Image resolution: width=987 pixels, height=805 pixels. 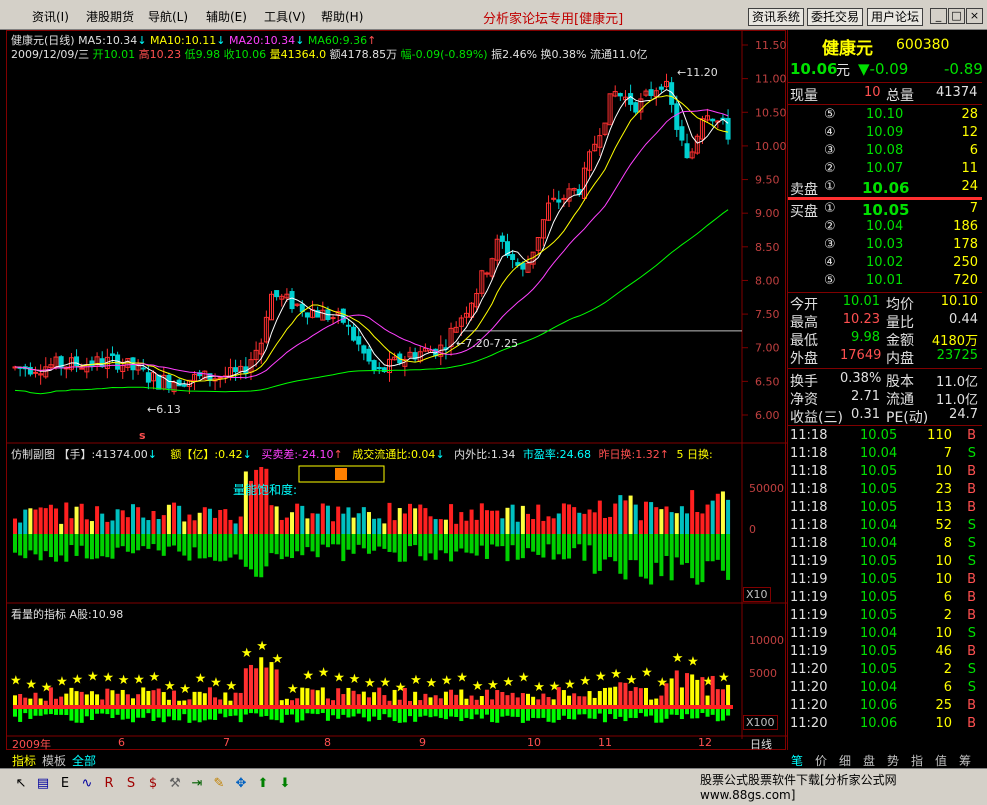 I want to click on side-tab: 价, so click(x=821, y=760).